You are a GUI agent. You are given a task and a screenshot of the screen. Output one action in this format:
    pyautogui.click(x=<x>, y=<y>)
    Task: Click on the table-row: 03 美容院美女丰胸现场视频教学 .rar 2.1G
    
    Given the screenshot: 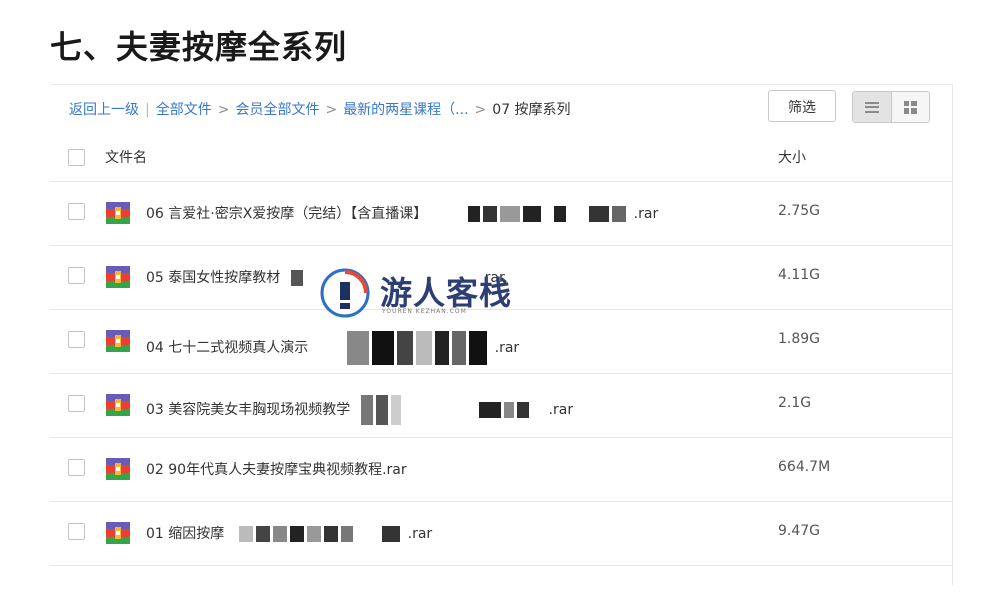 What is the action you would take?
    pyautogui.click(x=501, y=406)
    